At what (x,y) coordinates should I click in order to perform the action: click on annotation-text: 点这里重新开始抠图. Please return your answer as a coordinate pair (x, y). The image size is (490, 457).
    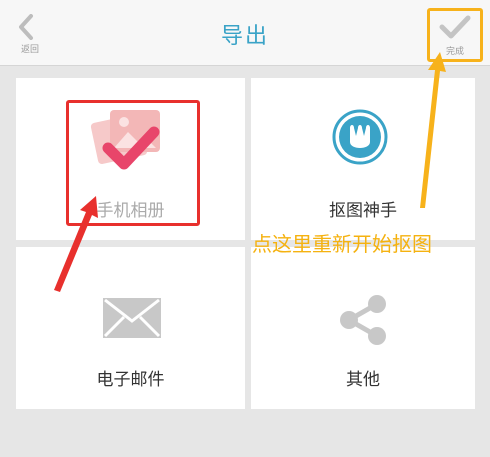
    Looking at the image, I should click on (342, 244).